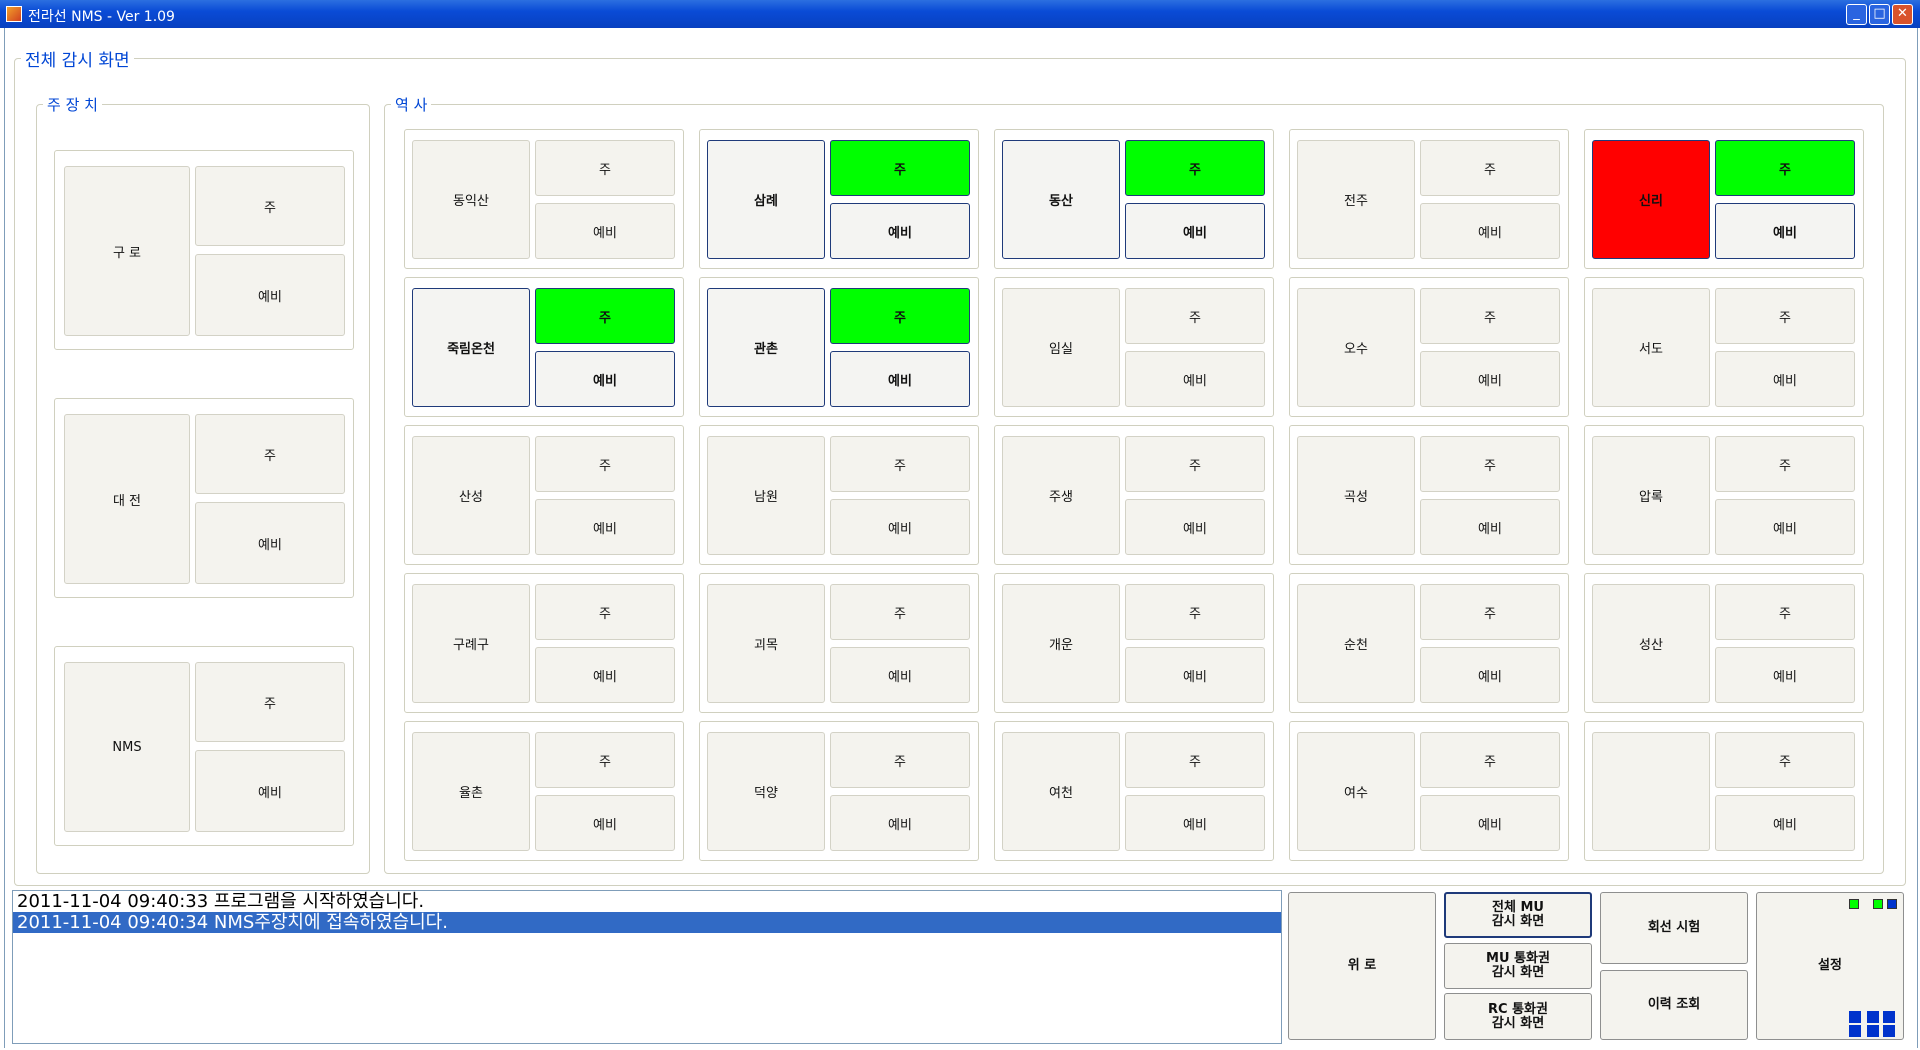  Describe the element at coordinates (766, 643) in the screenshot. I see `station-name-button: 괴목` at that location.